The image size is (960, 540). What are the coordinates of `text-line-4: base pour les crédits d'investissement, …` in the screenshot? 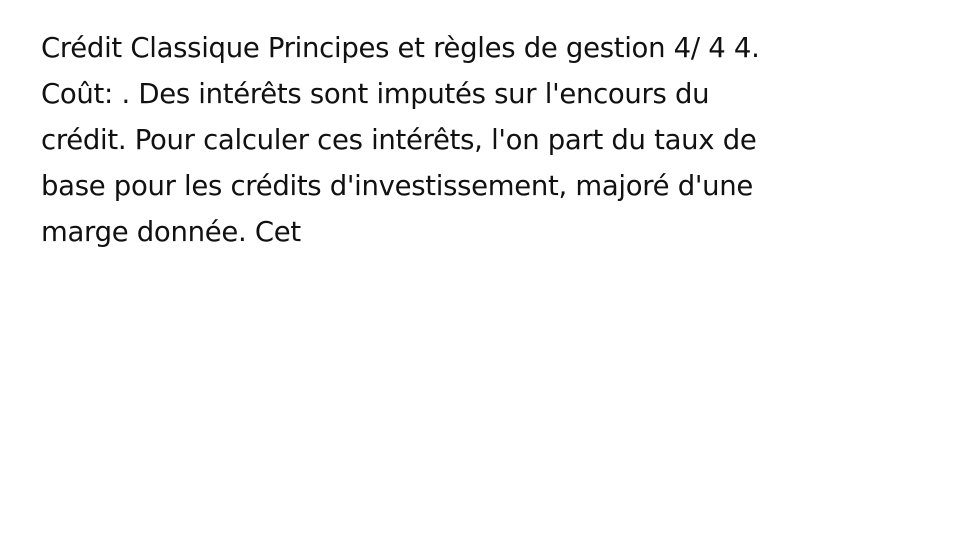 It's located at (397, 186).